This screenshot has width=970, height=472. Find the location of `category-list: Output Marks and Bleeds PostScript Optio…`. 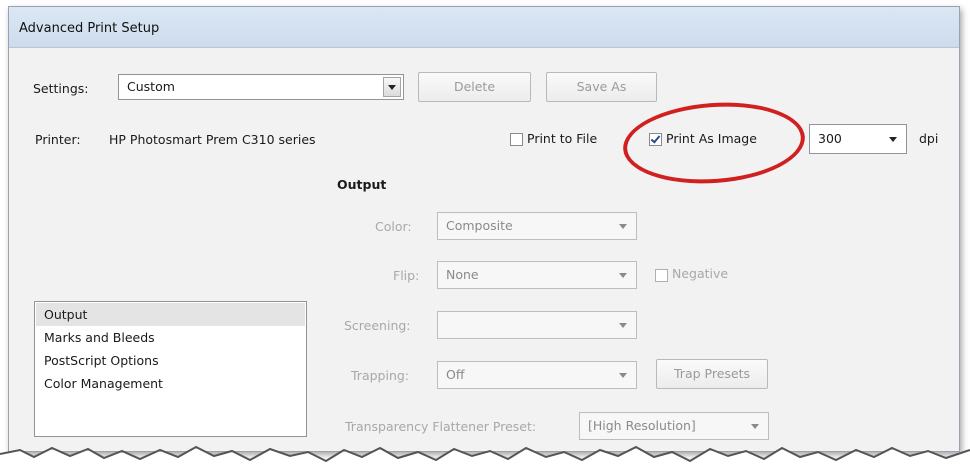

category-list: Output Marks and Bleeds PostScript Optio… is located at coordinates (170, 369).